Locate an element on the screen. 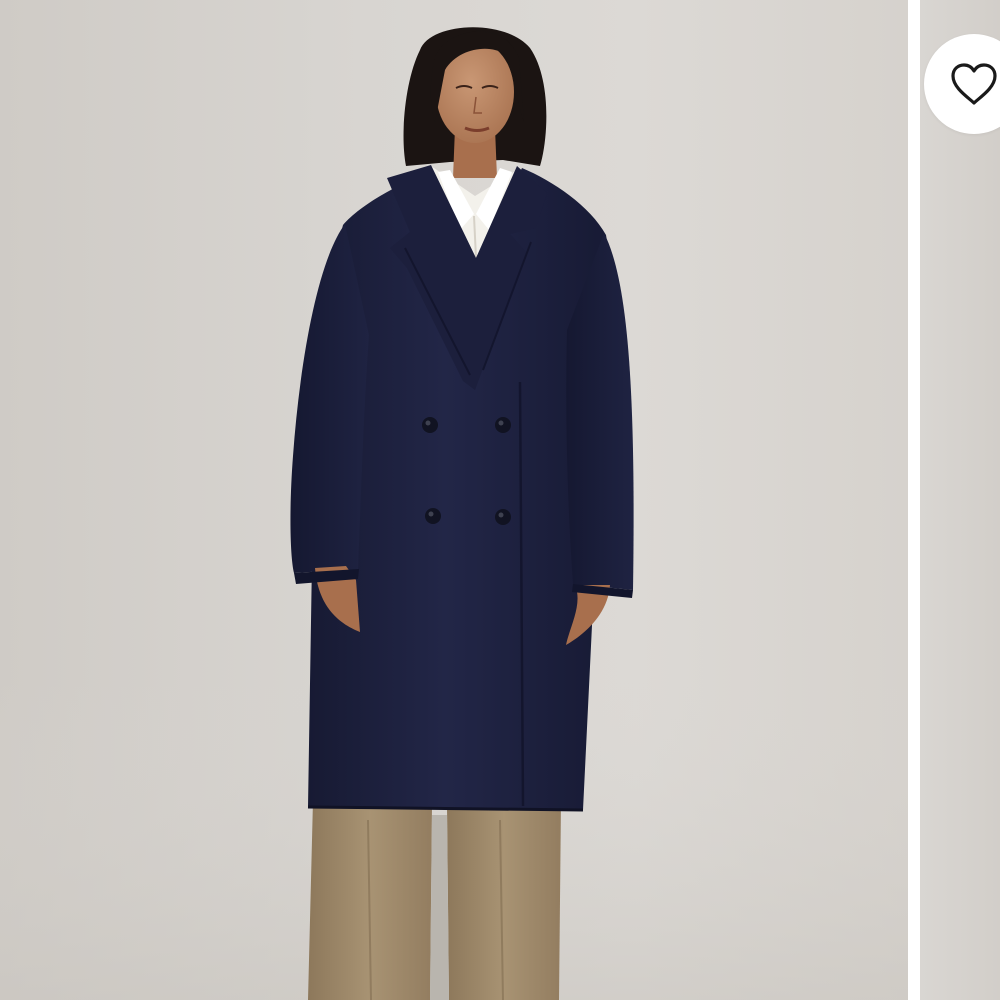 This screenshot has height=1000, width=1000. product-slide-next-preview is located at coordinates (960, 500).